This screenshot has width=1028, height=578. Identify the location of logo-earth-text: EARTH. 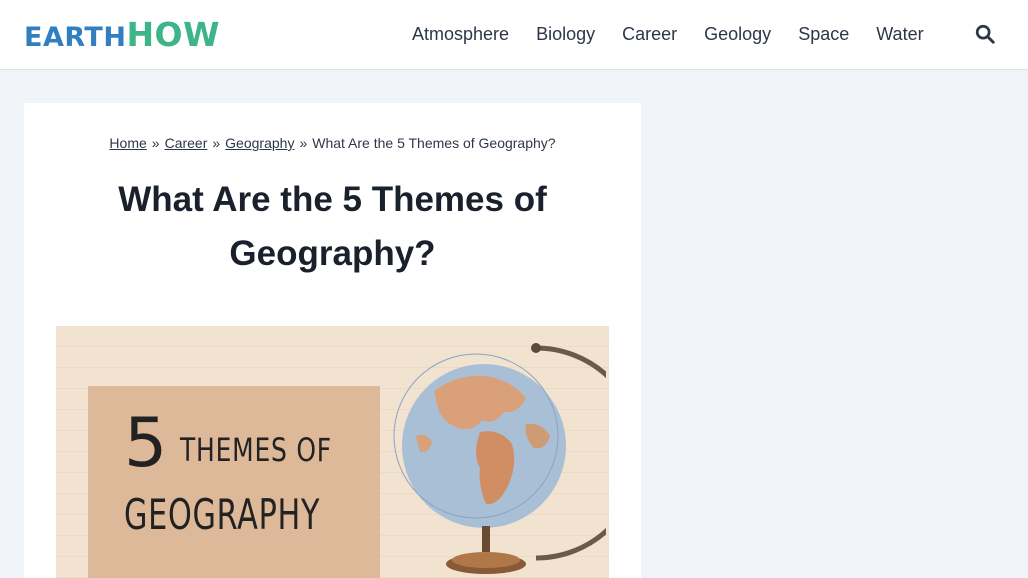
(75, 37).